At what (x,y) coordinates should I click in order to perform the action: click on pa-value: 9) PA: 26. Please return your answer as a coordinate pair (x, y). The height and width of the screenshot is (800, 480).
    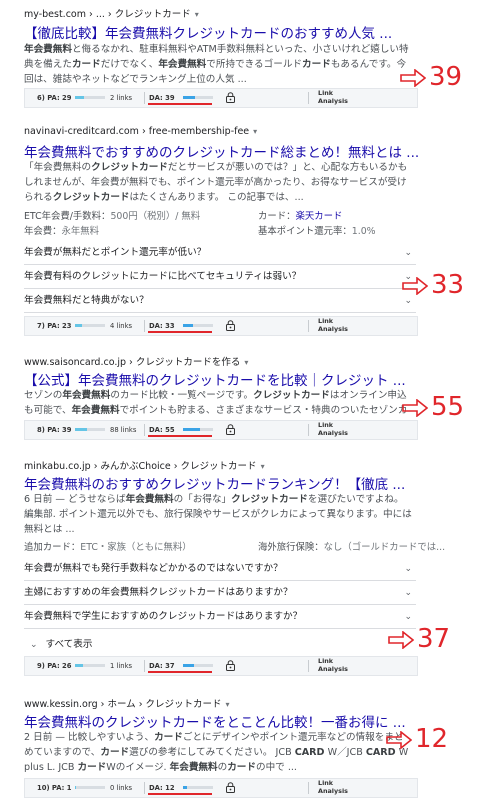
    Looking at the image, I should click on (54, 666).